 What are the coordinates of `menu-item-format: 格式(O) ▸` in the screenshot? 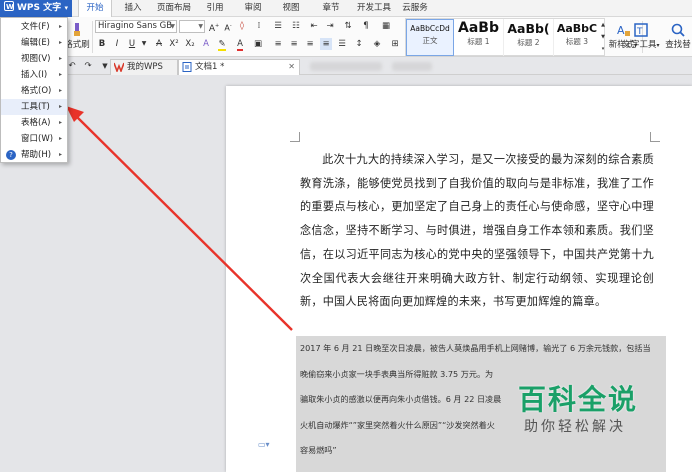 It's located at (34, 91).